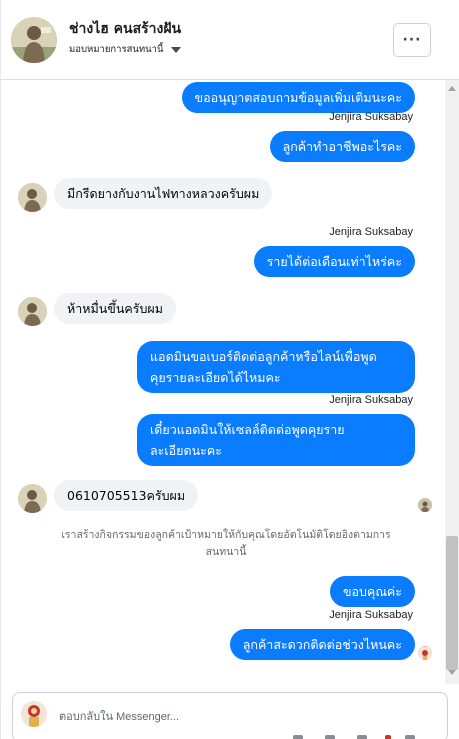 Image resolution: width=459 pixels, height=739 pixels. Describe the element at coordinates (298, 97) in the screenshot. I see `message-bubble-outgoing: ขออนุญาตสอบถามข้อมูลเพิ่มเติมนะคะ` at that location.